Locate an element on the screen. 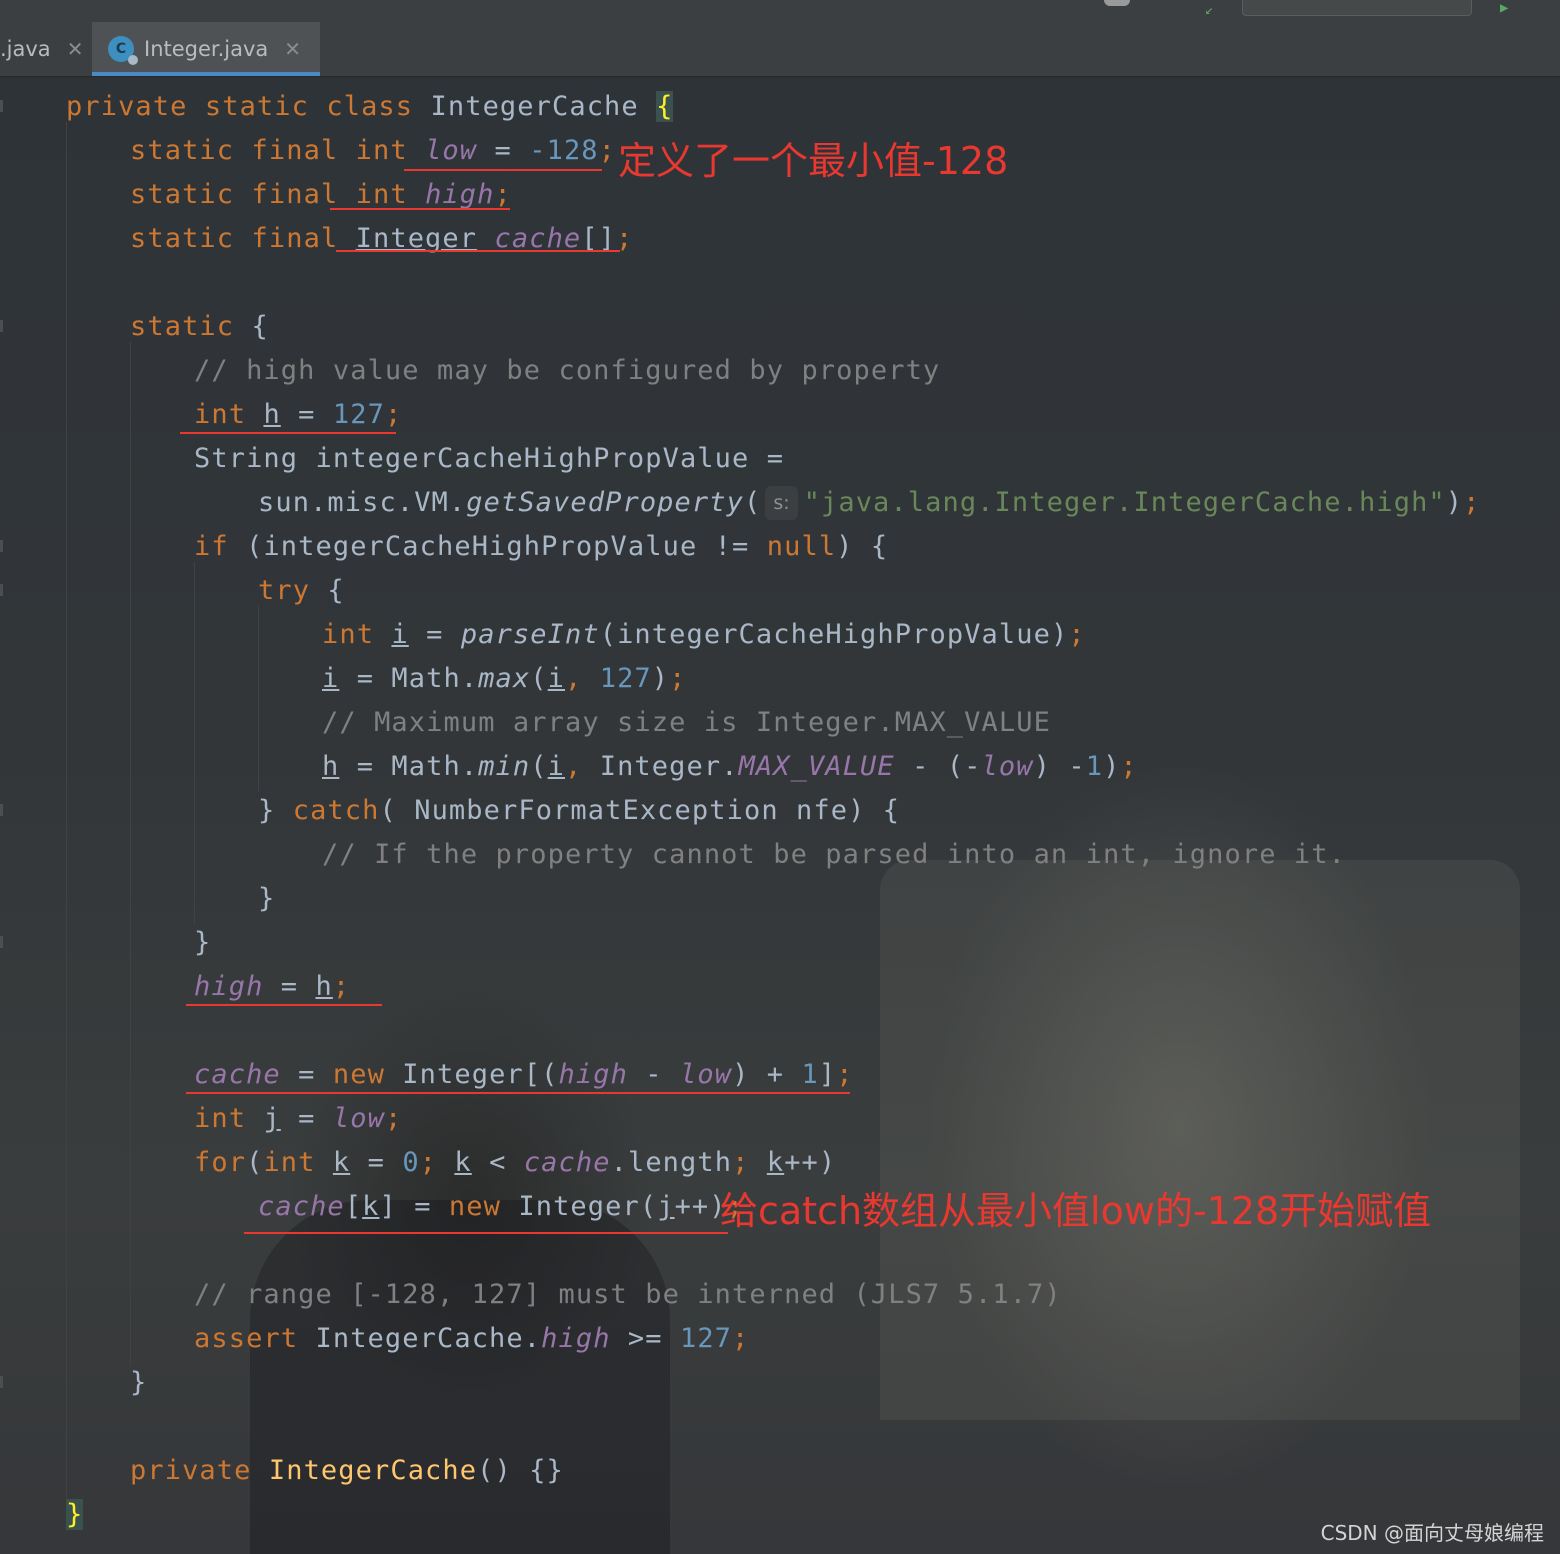 This screenshot has width=1560, height=1554. variable: j is located at coordinates (272, 1118).